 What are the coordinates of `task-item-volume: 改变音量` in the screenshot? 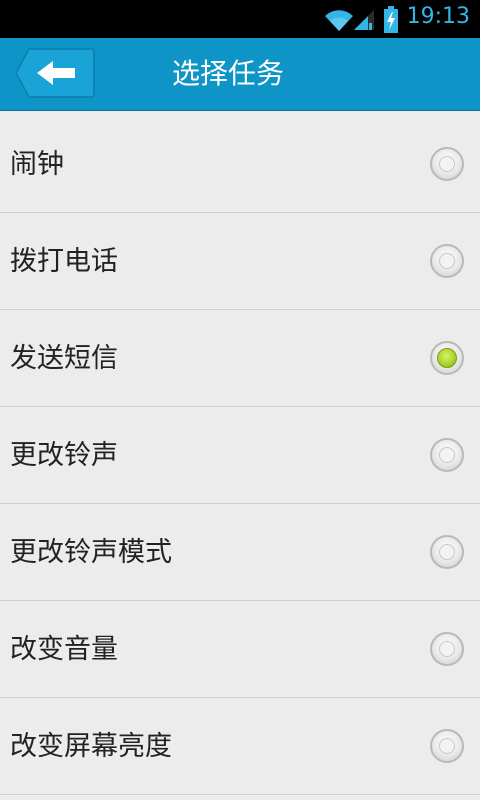 It's located at (240, 649).